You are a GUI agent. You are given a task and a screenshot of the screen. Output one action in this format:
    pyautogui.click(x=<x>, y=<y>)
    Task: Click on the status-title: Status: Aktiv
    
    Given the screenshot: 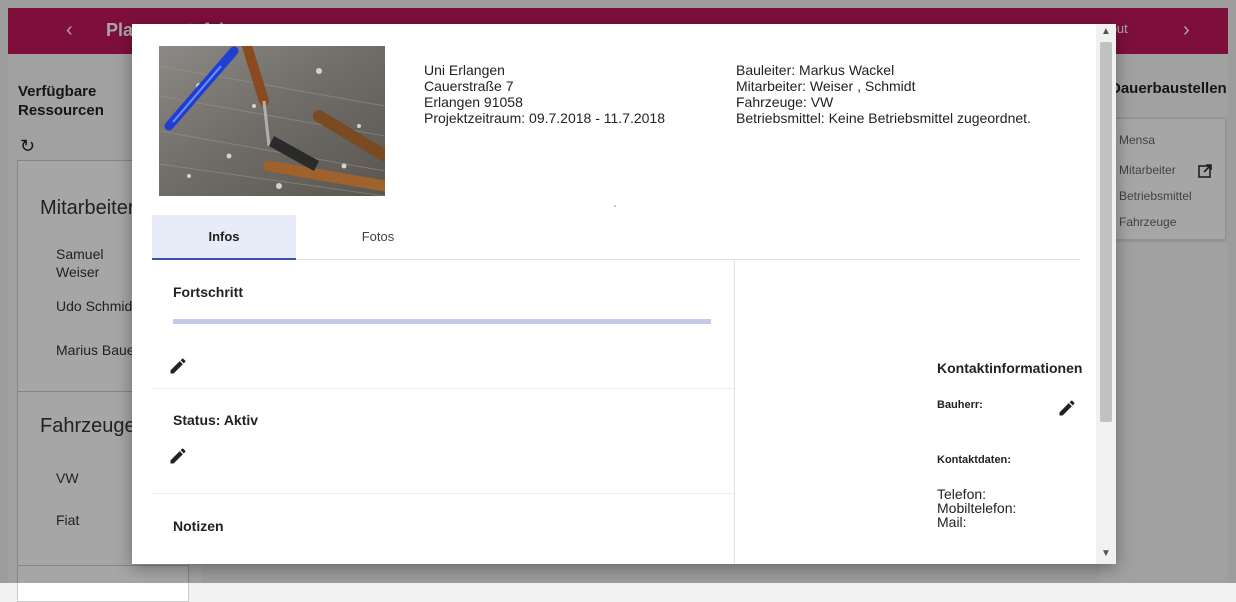 What is the action you would take?
    pyautogui.click(x=216, y=420)
    